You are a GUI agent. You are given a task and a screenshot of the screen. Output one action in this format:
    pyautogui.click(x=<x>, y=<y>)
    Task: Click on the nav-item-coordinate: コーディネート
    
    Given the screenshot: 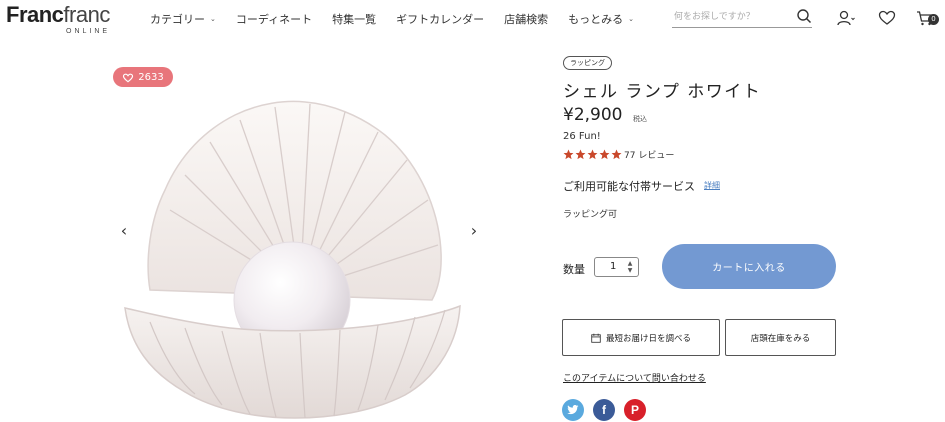 What is the action you would take?
    pyautogui.click(x=274, y=19)
    